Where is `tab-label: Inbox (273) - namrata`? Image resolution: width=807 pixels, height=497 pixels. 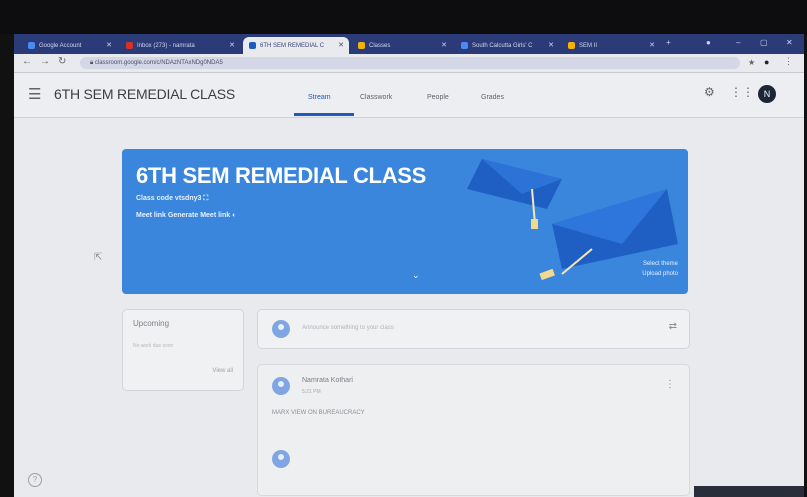
tab-label: Inbox (273) - namrata is located at coordinates (166, 45).